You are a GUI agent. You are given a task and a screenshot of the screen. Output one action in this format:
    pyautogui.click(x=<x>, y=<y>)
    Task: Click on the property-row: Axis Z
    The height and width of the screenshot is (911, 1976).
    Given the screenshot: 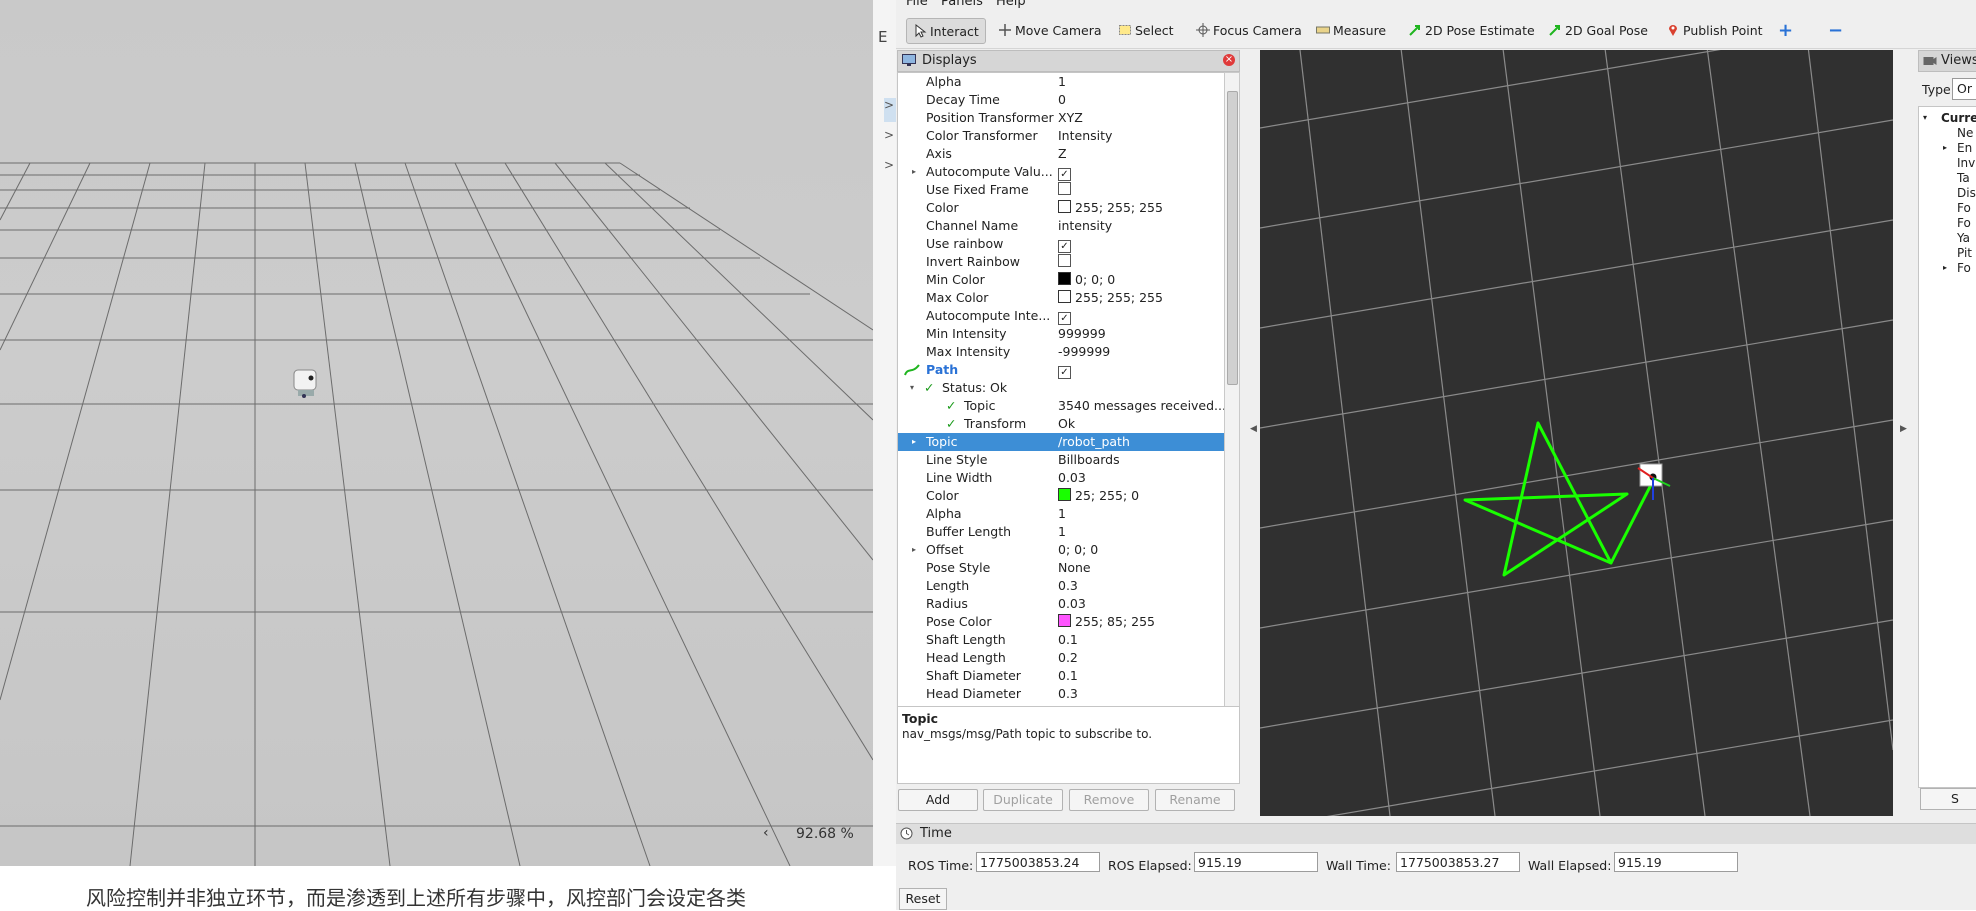 What is the action you would take?
    pyautogui.click(x=1061, y=154)
    